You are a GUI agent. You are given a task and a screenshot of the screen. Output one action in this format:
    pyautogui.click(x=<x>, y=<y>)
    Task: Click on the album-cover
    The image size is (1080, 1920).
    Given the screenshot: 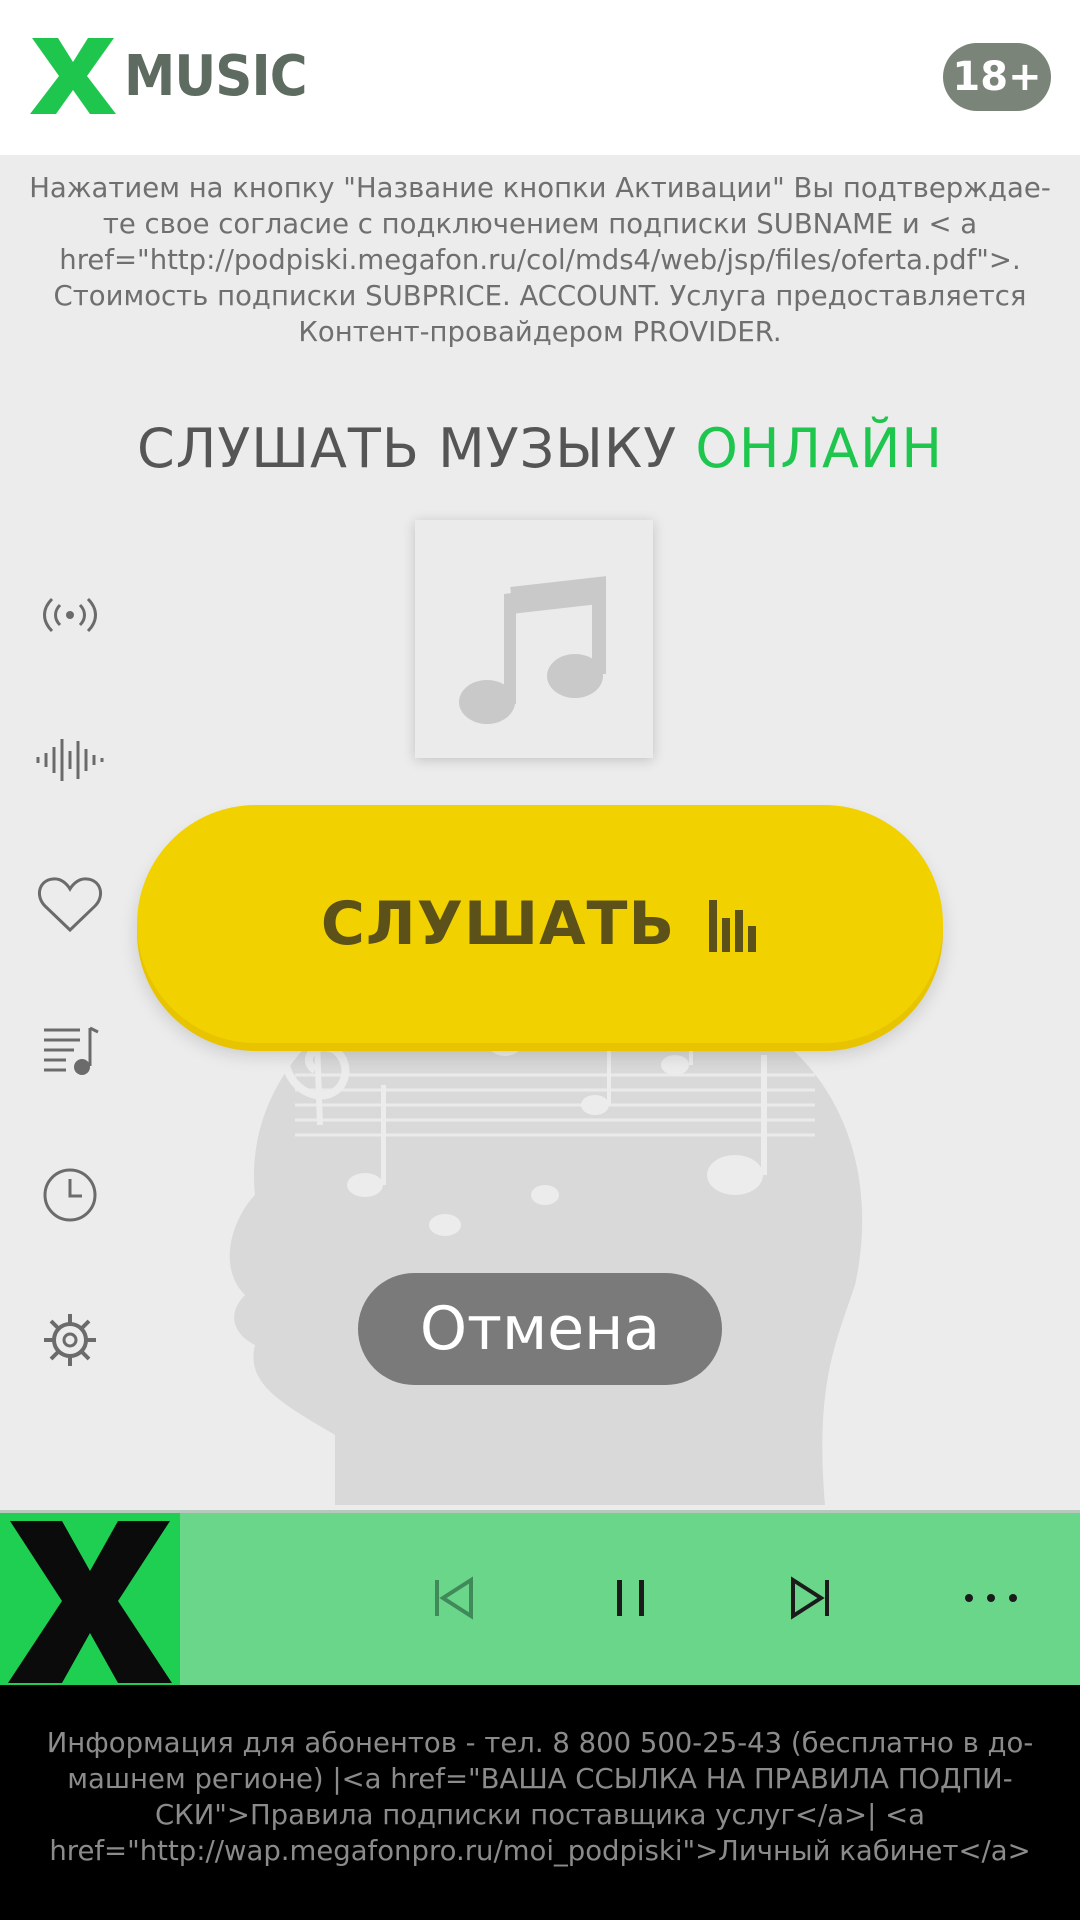 What is the action you would take?
    pyautogui.click(x=534, y=639)
    